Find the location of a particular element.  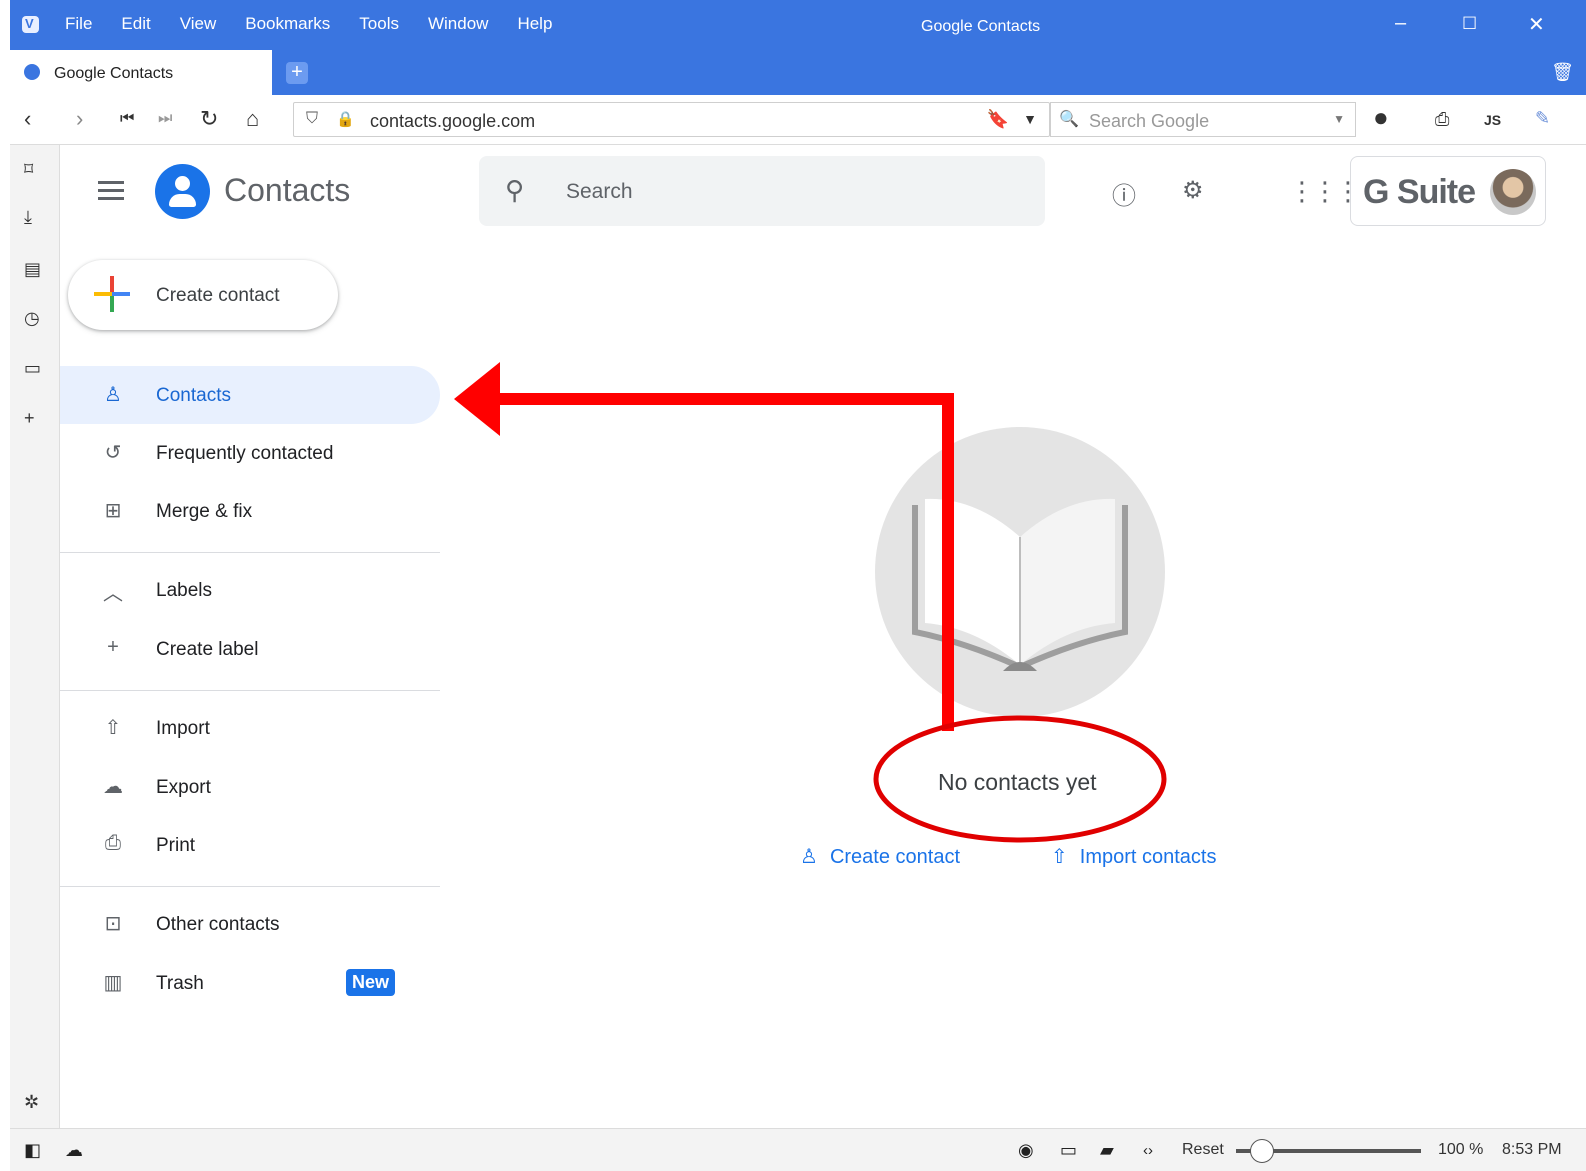

home-icon: ⌂ is located at coordinates (252, 119).